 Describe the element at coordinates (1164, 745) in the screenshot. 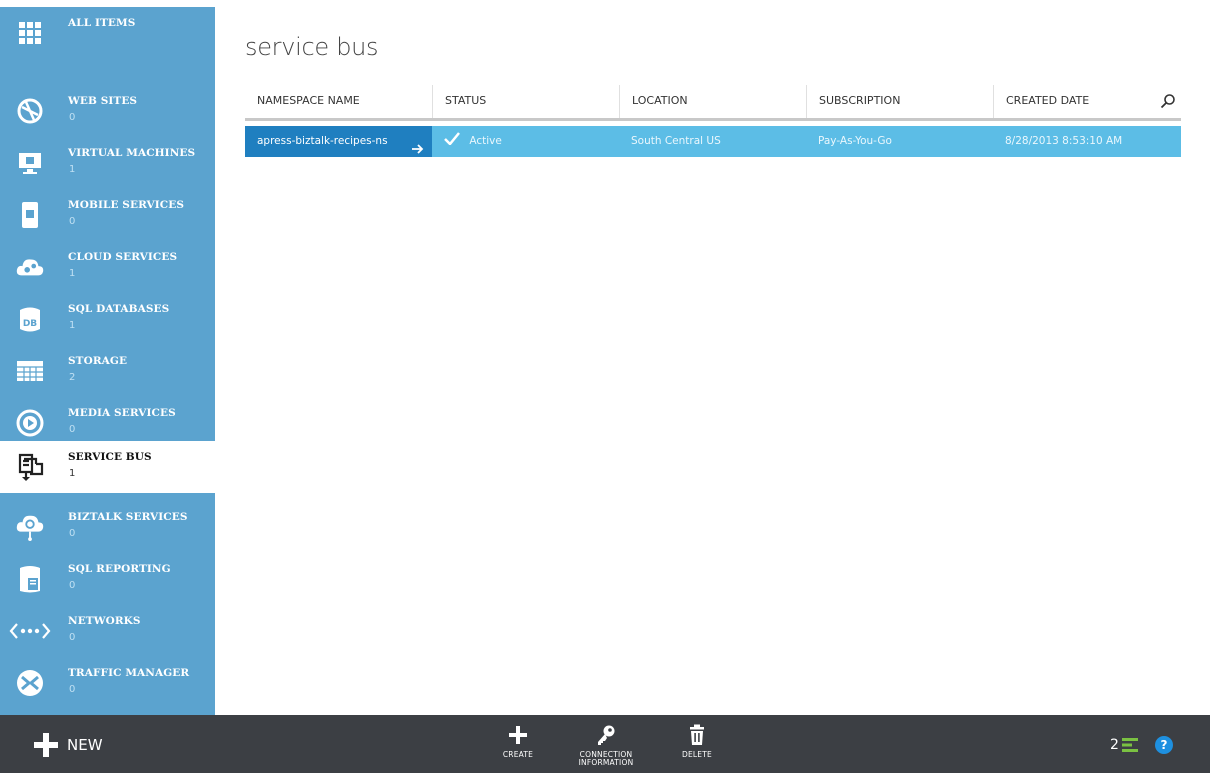

I see `help-icon: ?` at that location.